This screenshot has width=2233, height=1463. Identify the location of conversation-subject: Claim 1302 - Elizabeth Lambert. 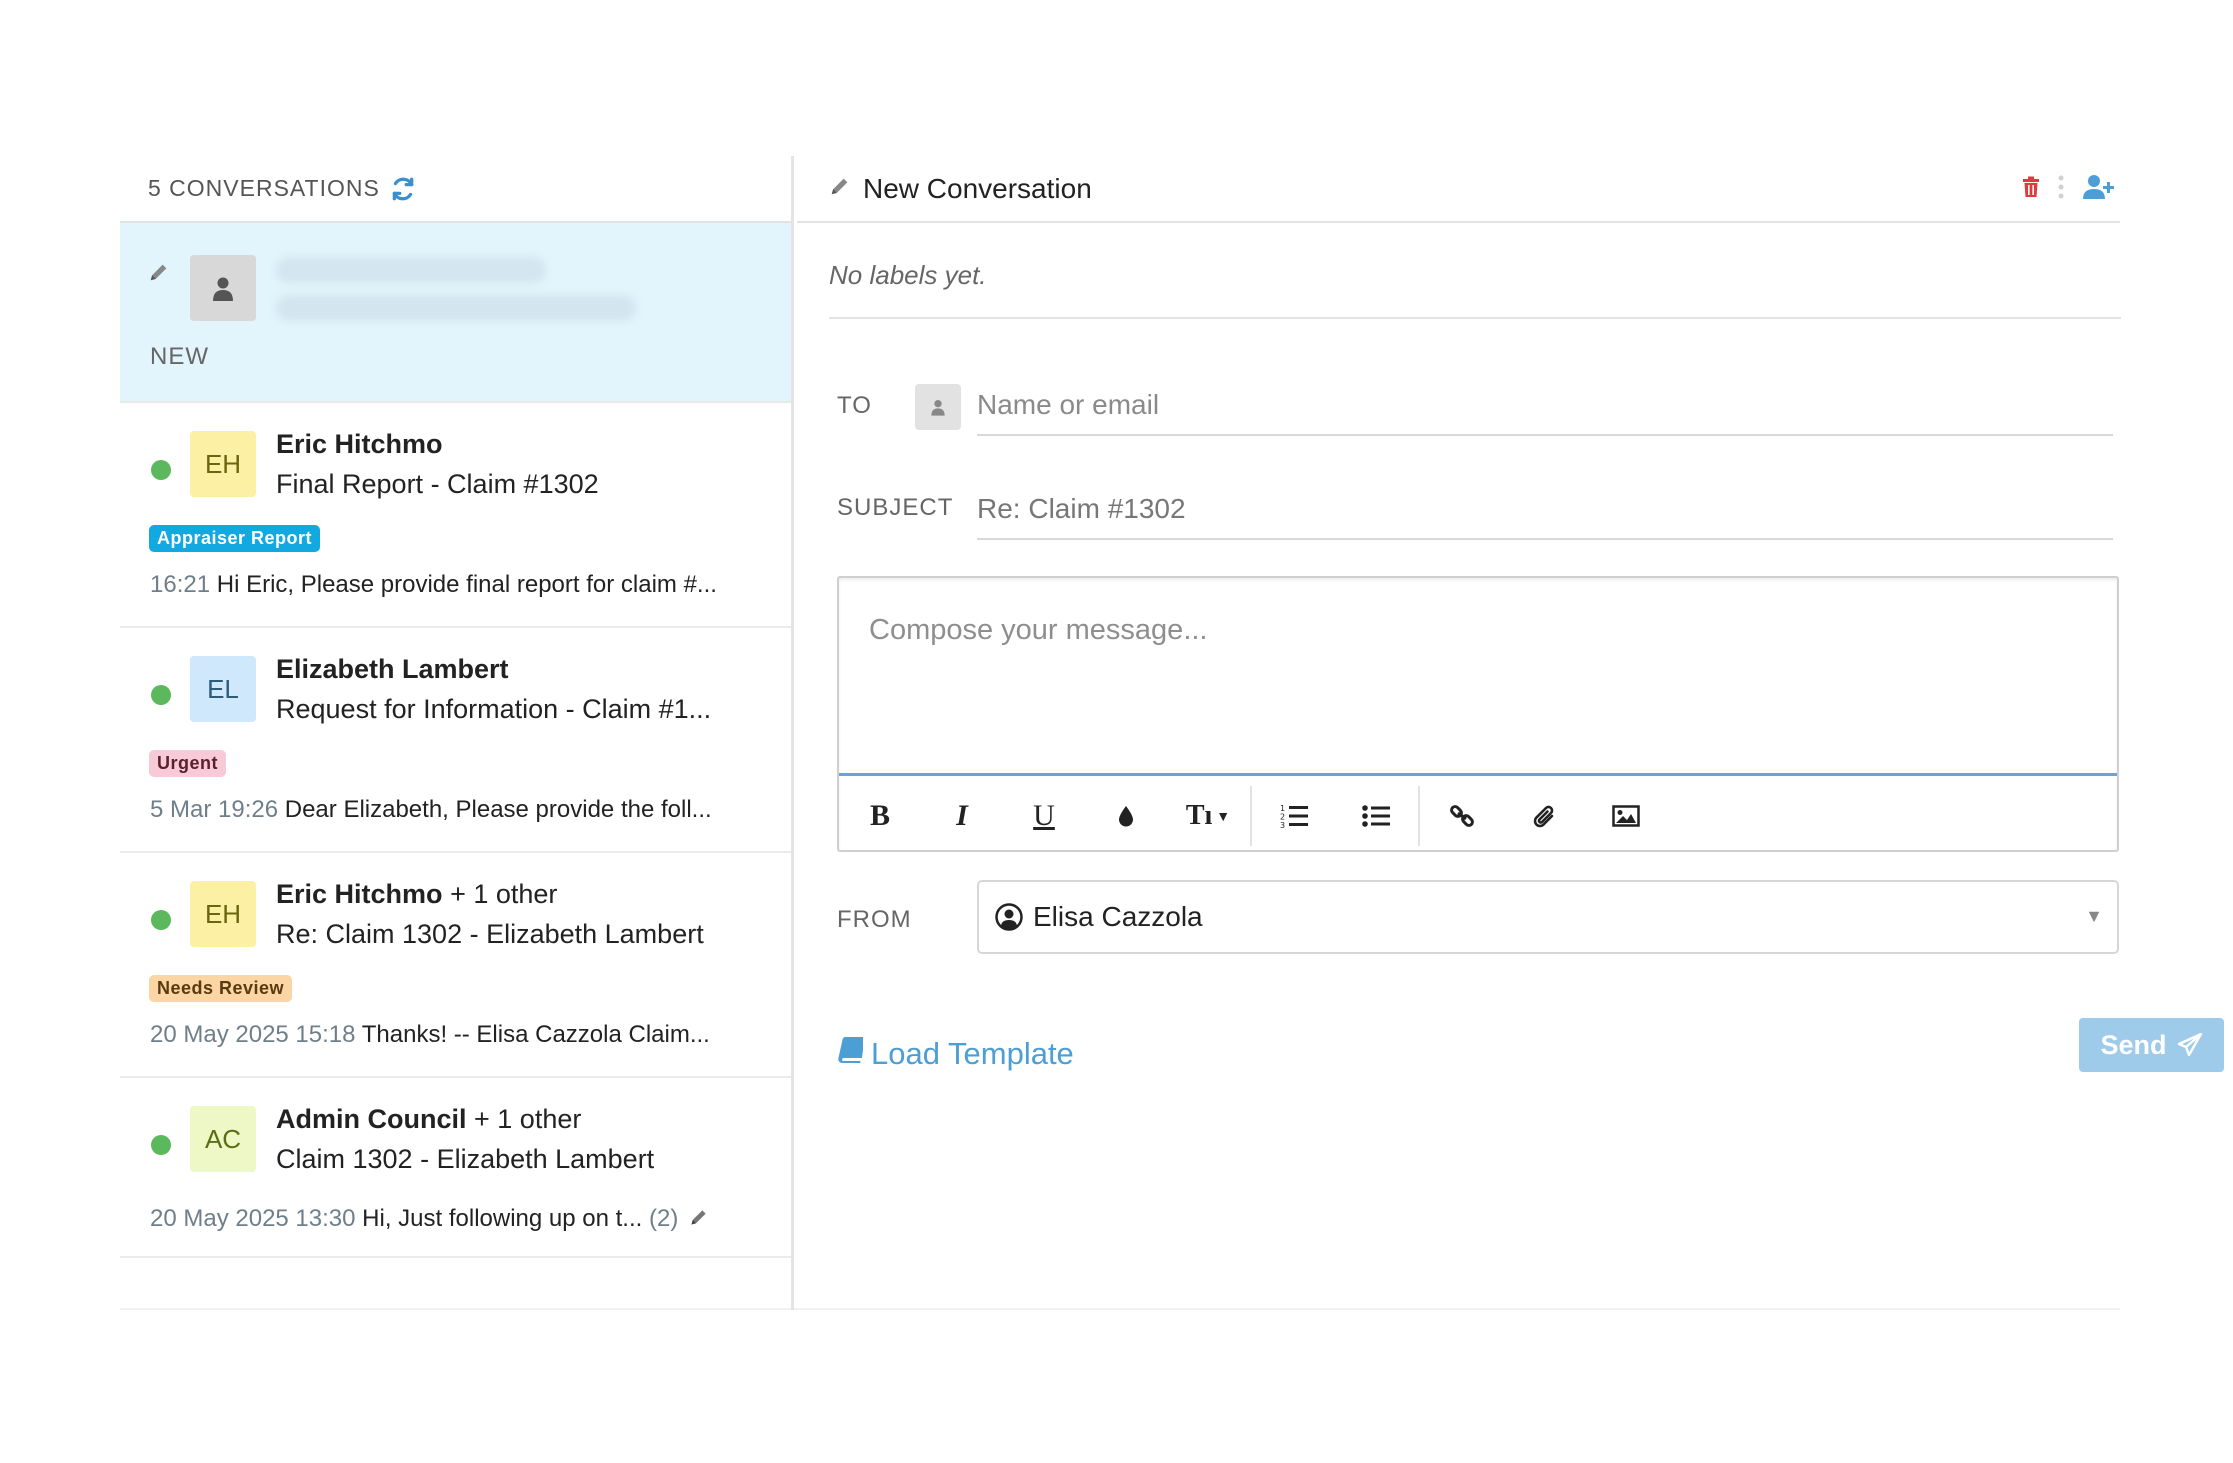
(465, 1159).